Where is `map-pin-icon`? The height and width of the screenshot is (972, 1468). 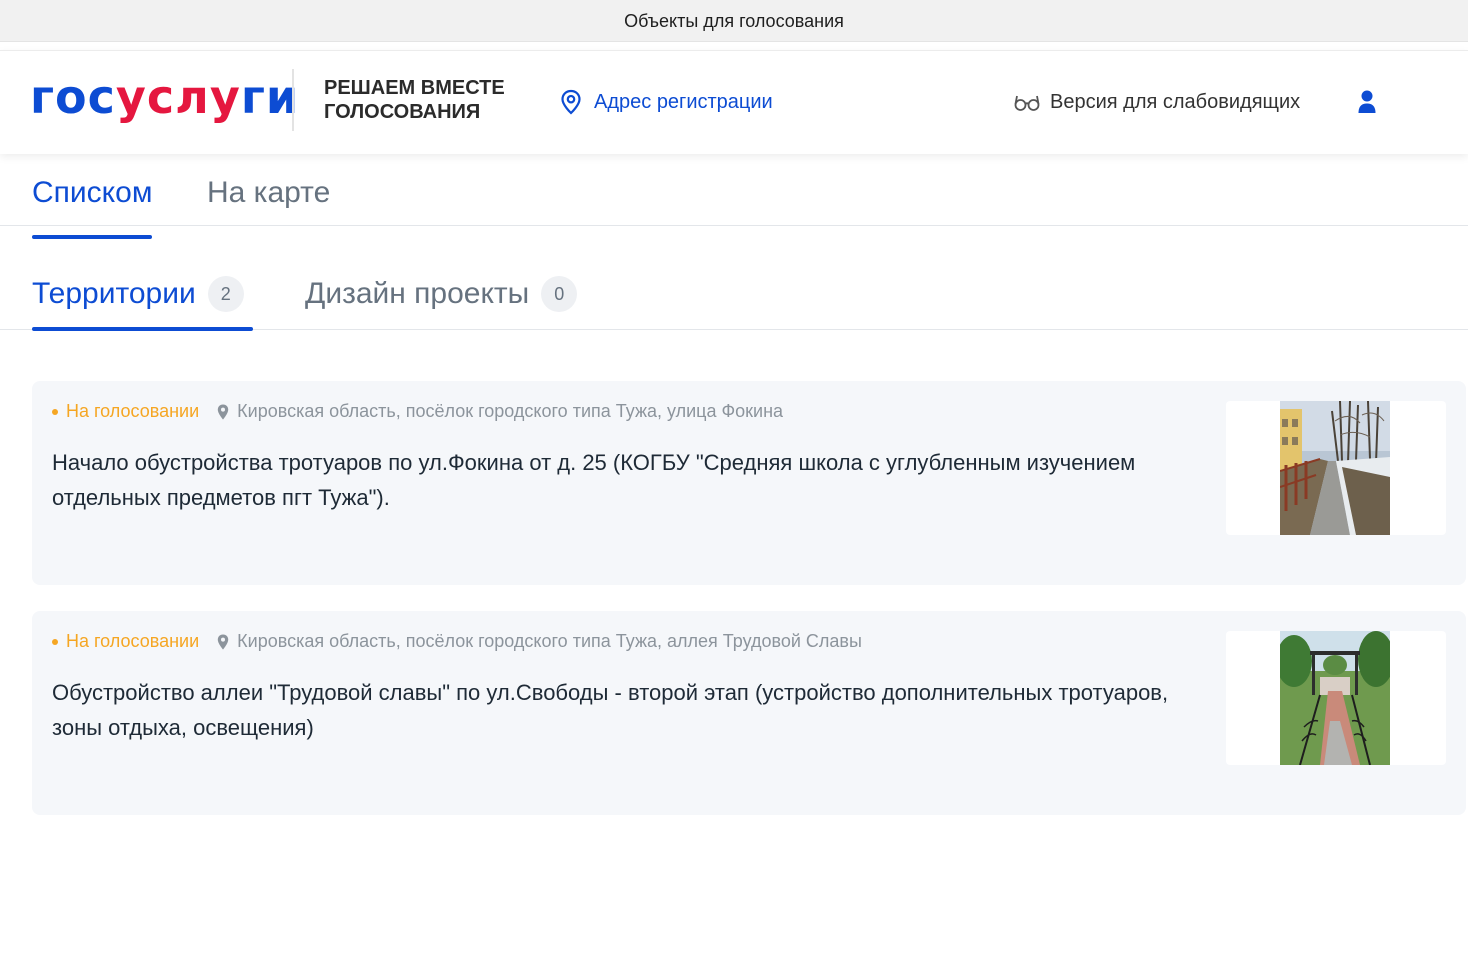 map-pin-icon is located at coordinates (571, 102).